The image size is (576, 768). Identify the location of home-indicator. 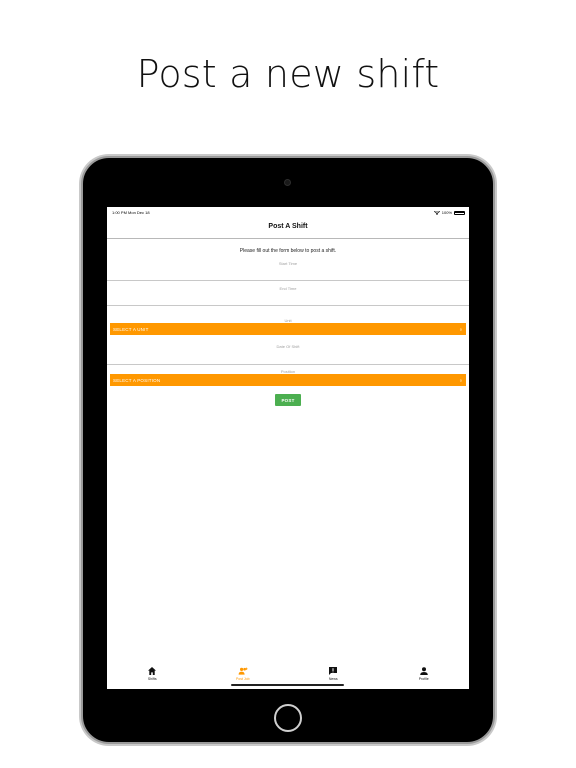
(287, 685).